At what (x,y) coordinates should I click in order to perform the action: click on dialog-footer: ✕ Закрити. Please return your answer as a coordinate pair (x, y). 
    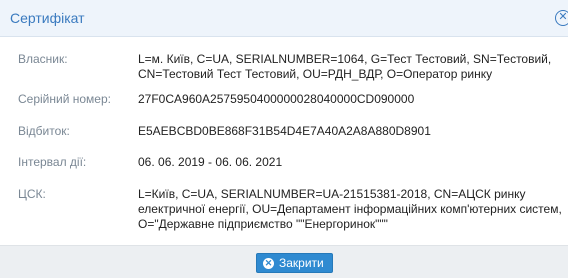
    Looking at the image, I should click on (284, 261).